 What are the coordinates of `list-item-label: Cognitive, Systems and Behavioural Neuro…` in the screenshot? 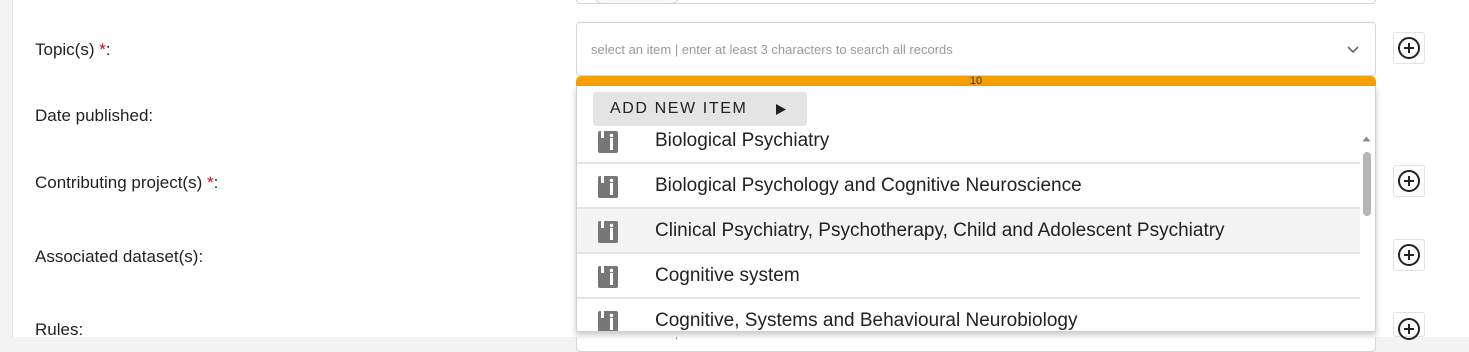 It's located at (866, 320).